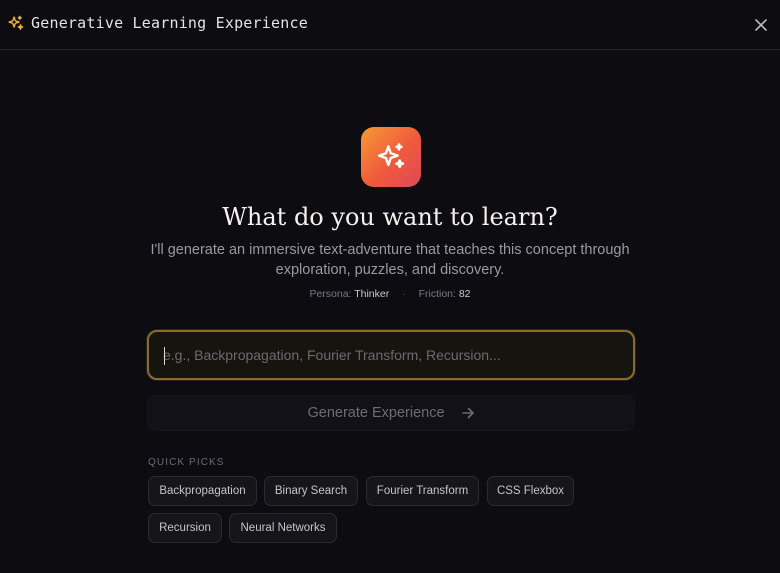 The width and height of the screenshot is (780, 573). Describe the element at coordinates (186, 462) in the screenshot. I see `quick-picks-label: QUICK PICKS` at that location.